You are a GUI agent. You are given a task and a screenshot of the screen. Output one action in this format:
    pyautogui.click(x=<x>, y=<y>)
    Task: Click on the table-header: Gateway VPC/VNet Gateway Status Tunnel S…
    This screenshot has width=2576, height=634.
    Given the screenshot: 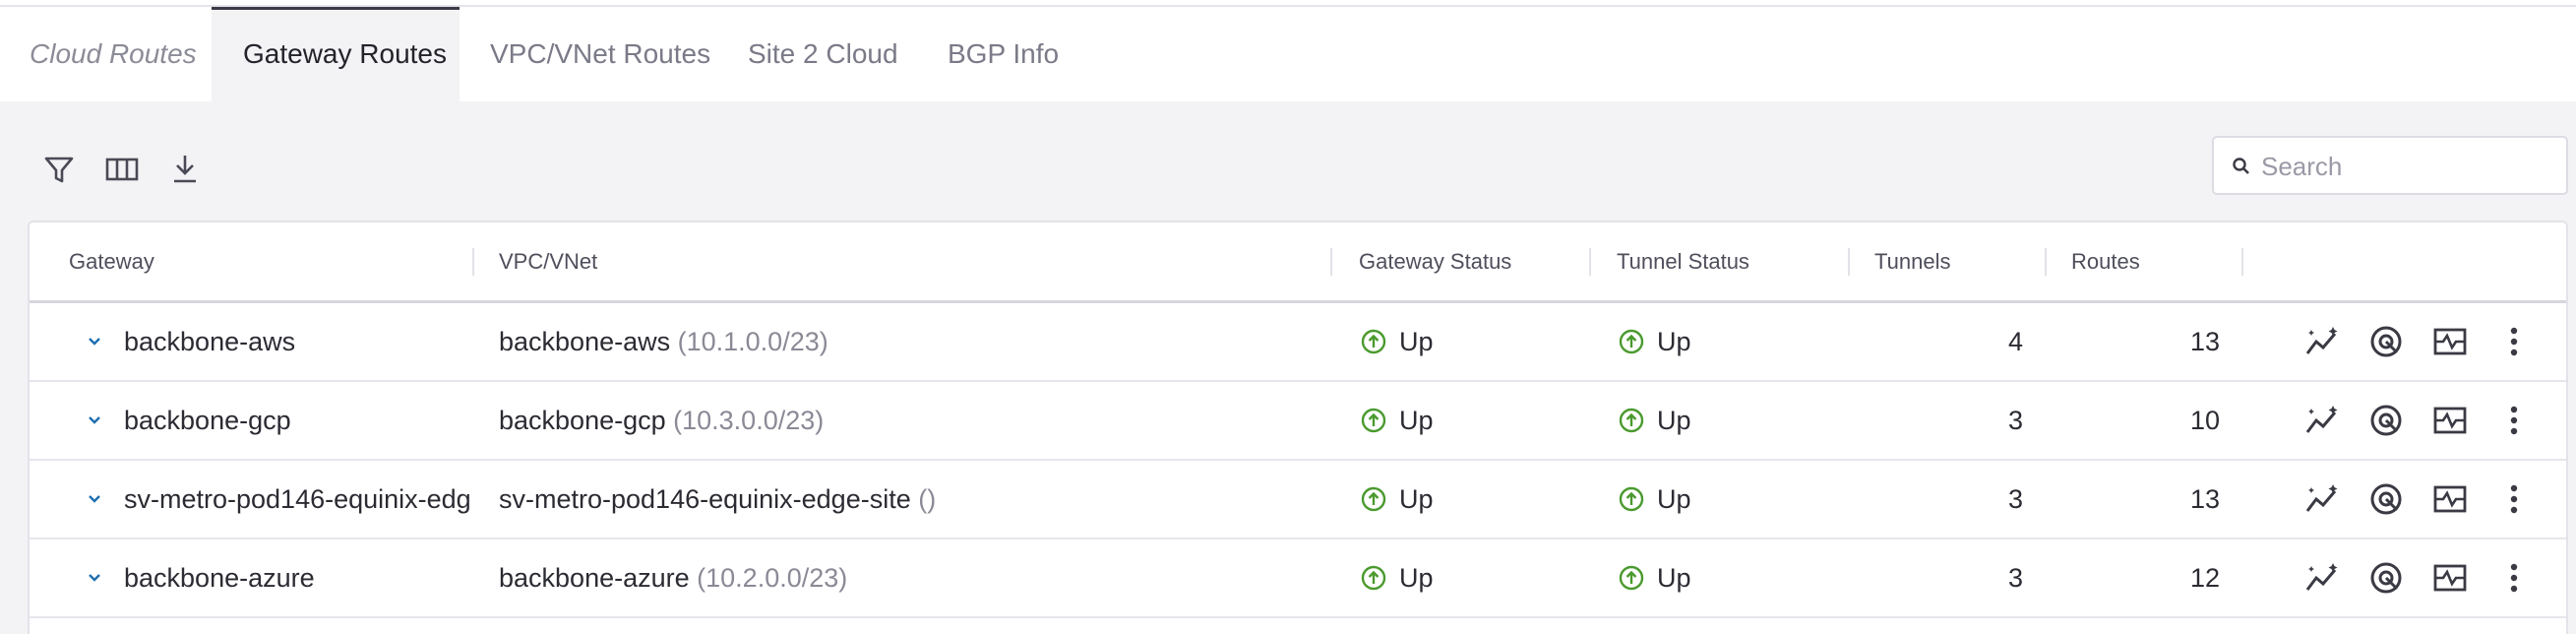 What is the action you would take?
    pyautogui.click(x=1298, y=262)
    